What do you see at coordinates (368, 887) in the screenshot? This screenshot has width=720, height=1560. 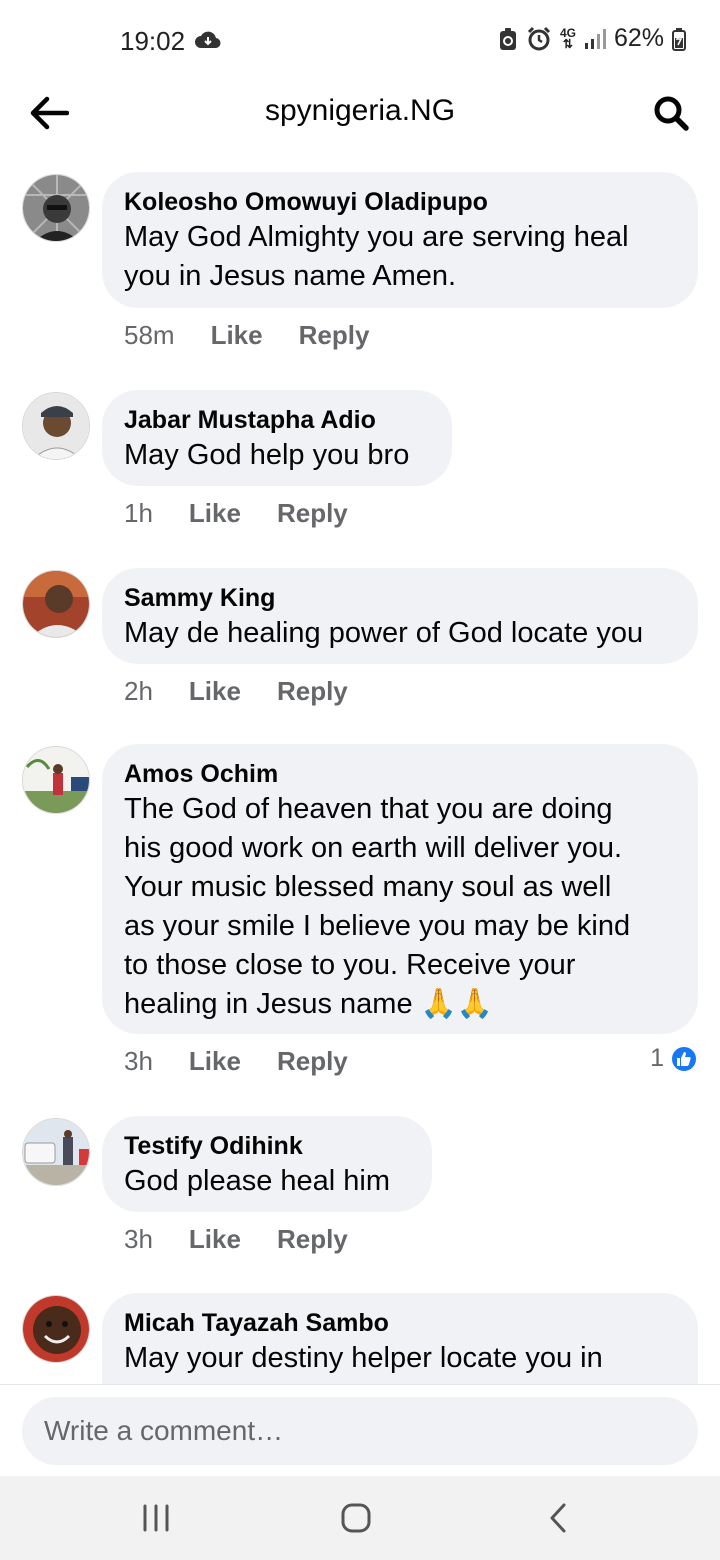 I see `comment-text-line: Your music blessed many soul as well` at bounding box center [368, 887].